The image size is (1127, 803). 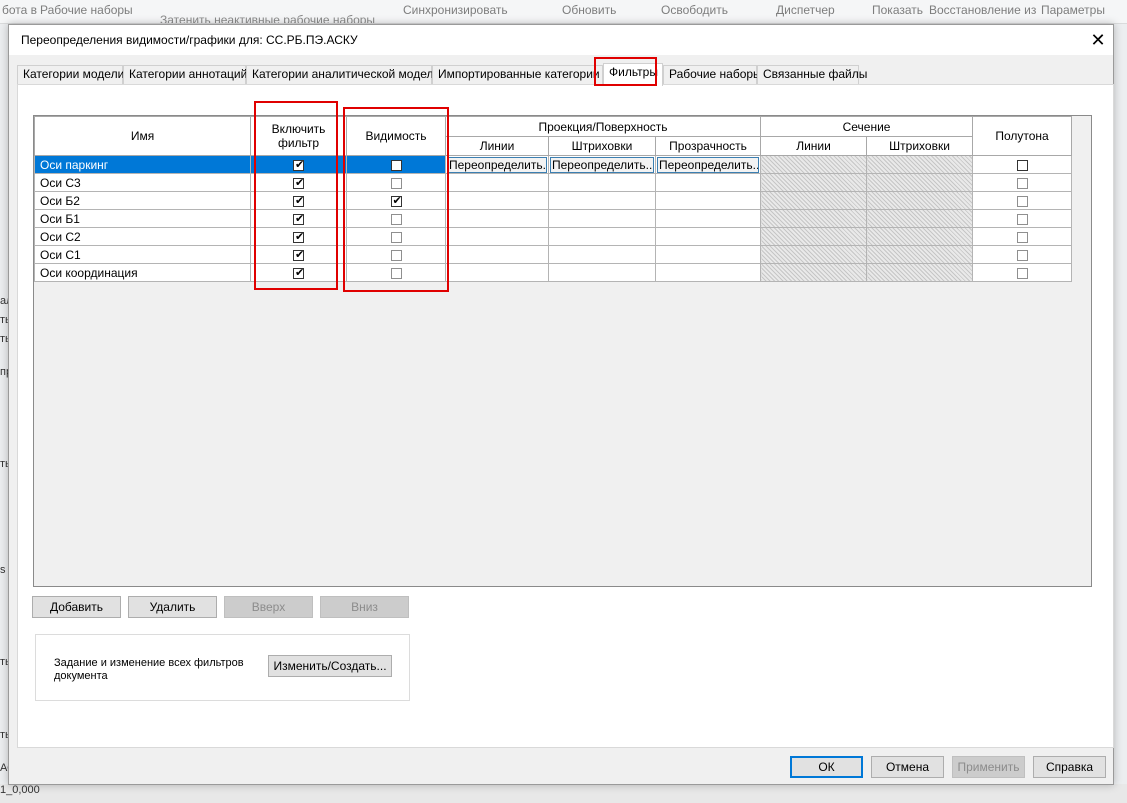 I want to click on visibility-checkbox: ✔, so click(x=396, y=201).